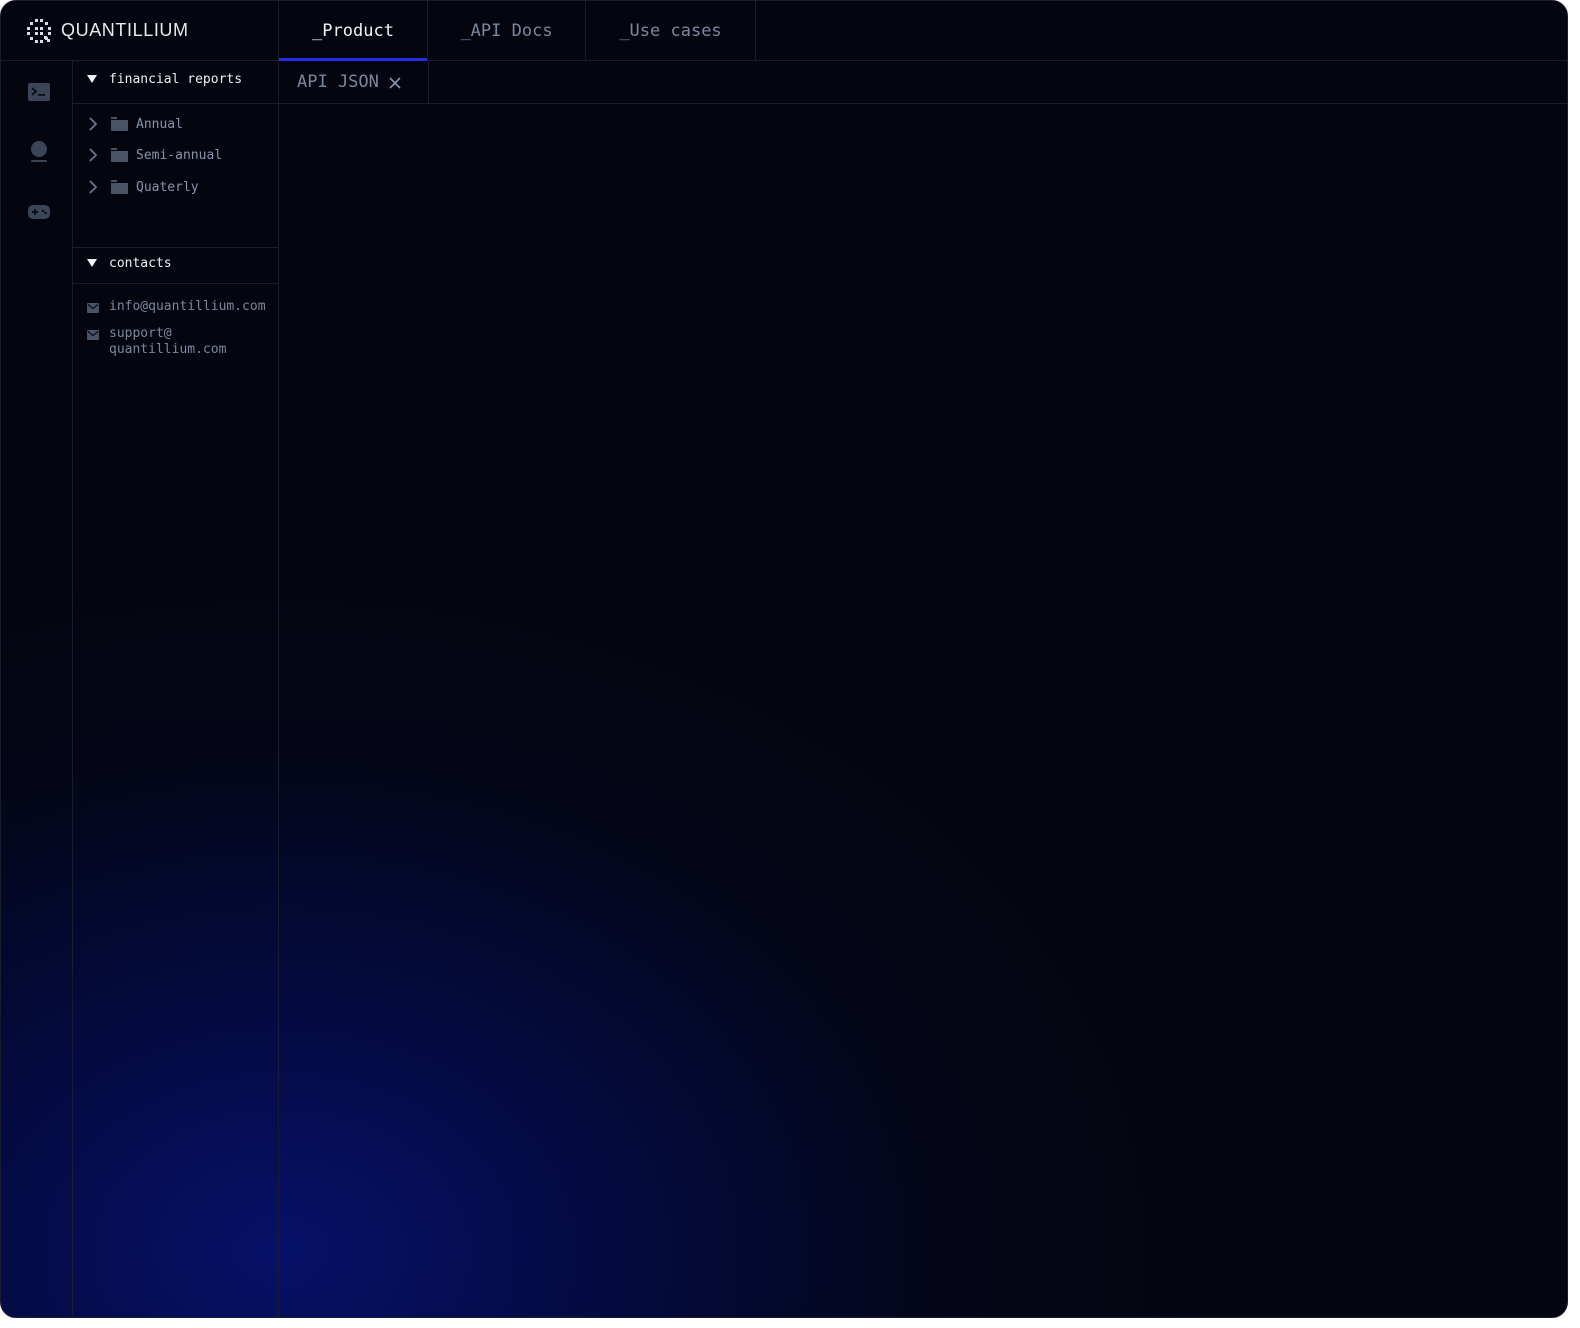  Describe the element at coordinates (39, 30) in the screenshot. I see `quantillium-logo-icon` at that location.